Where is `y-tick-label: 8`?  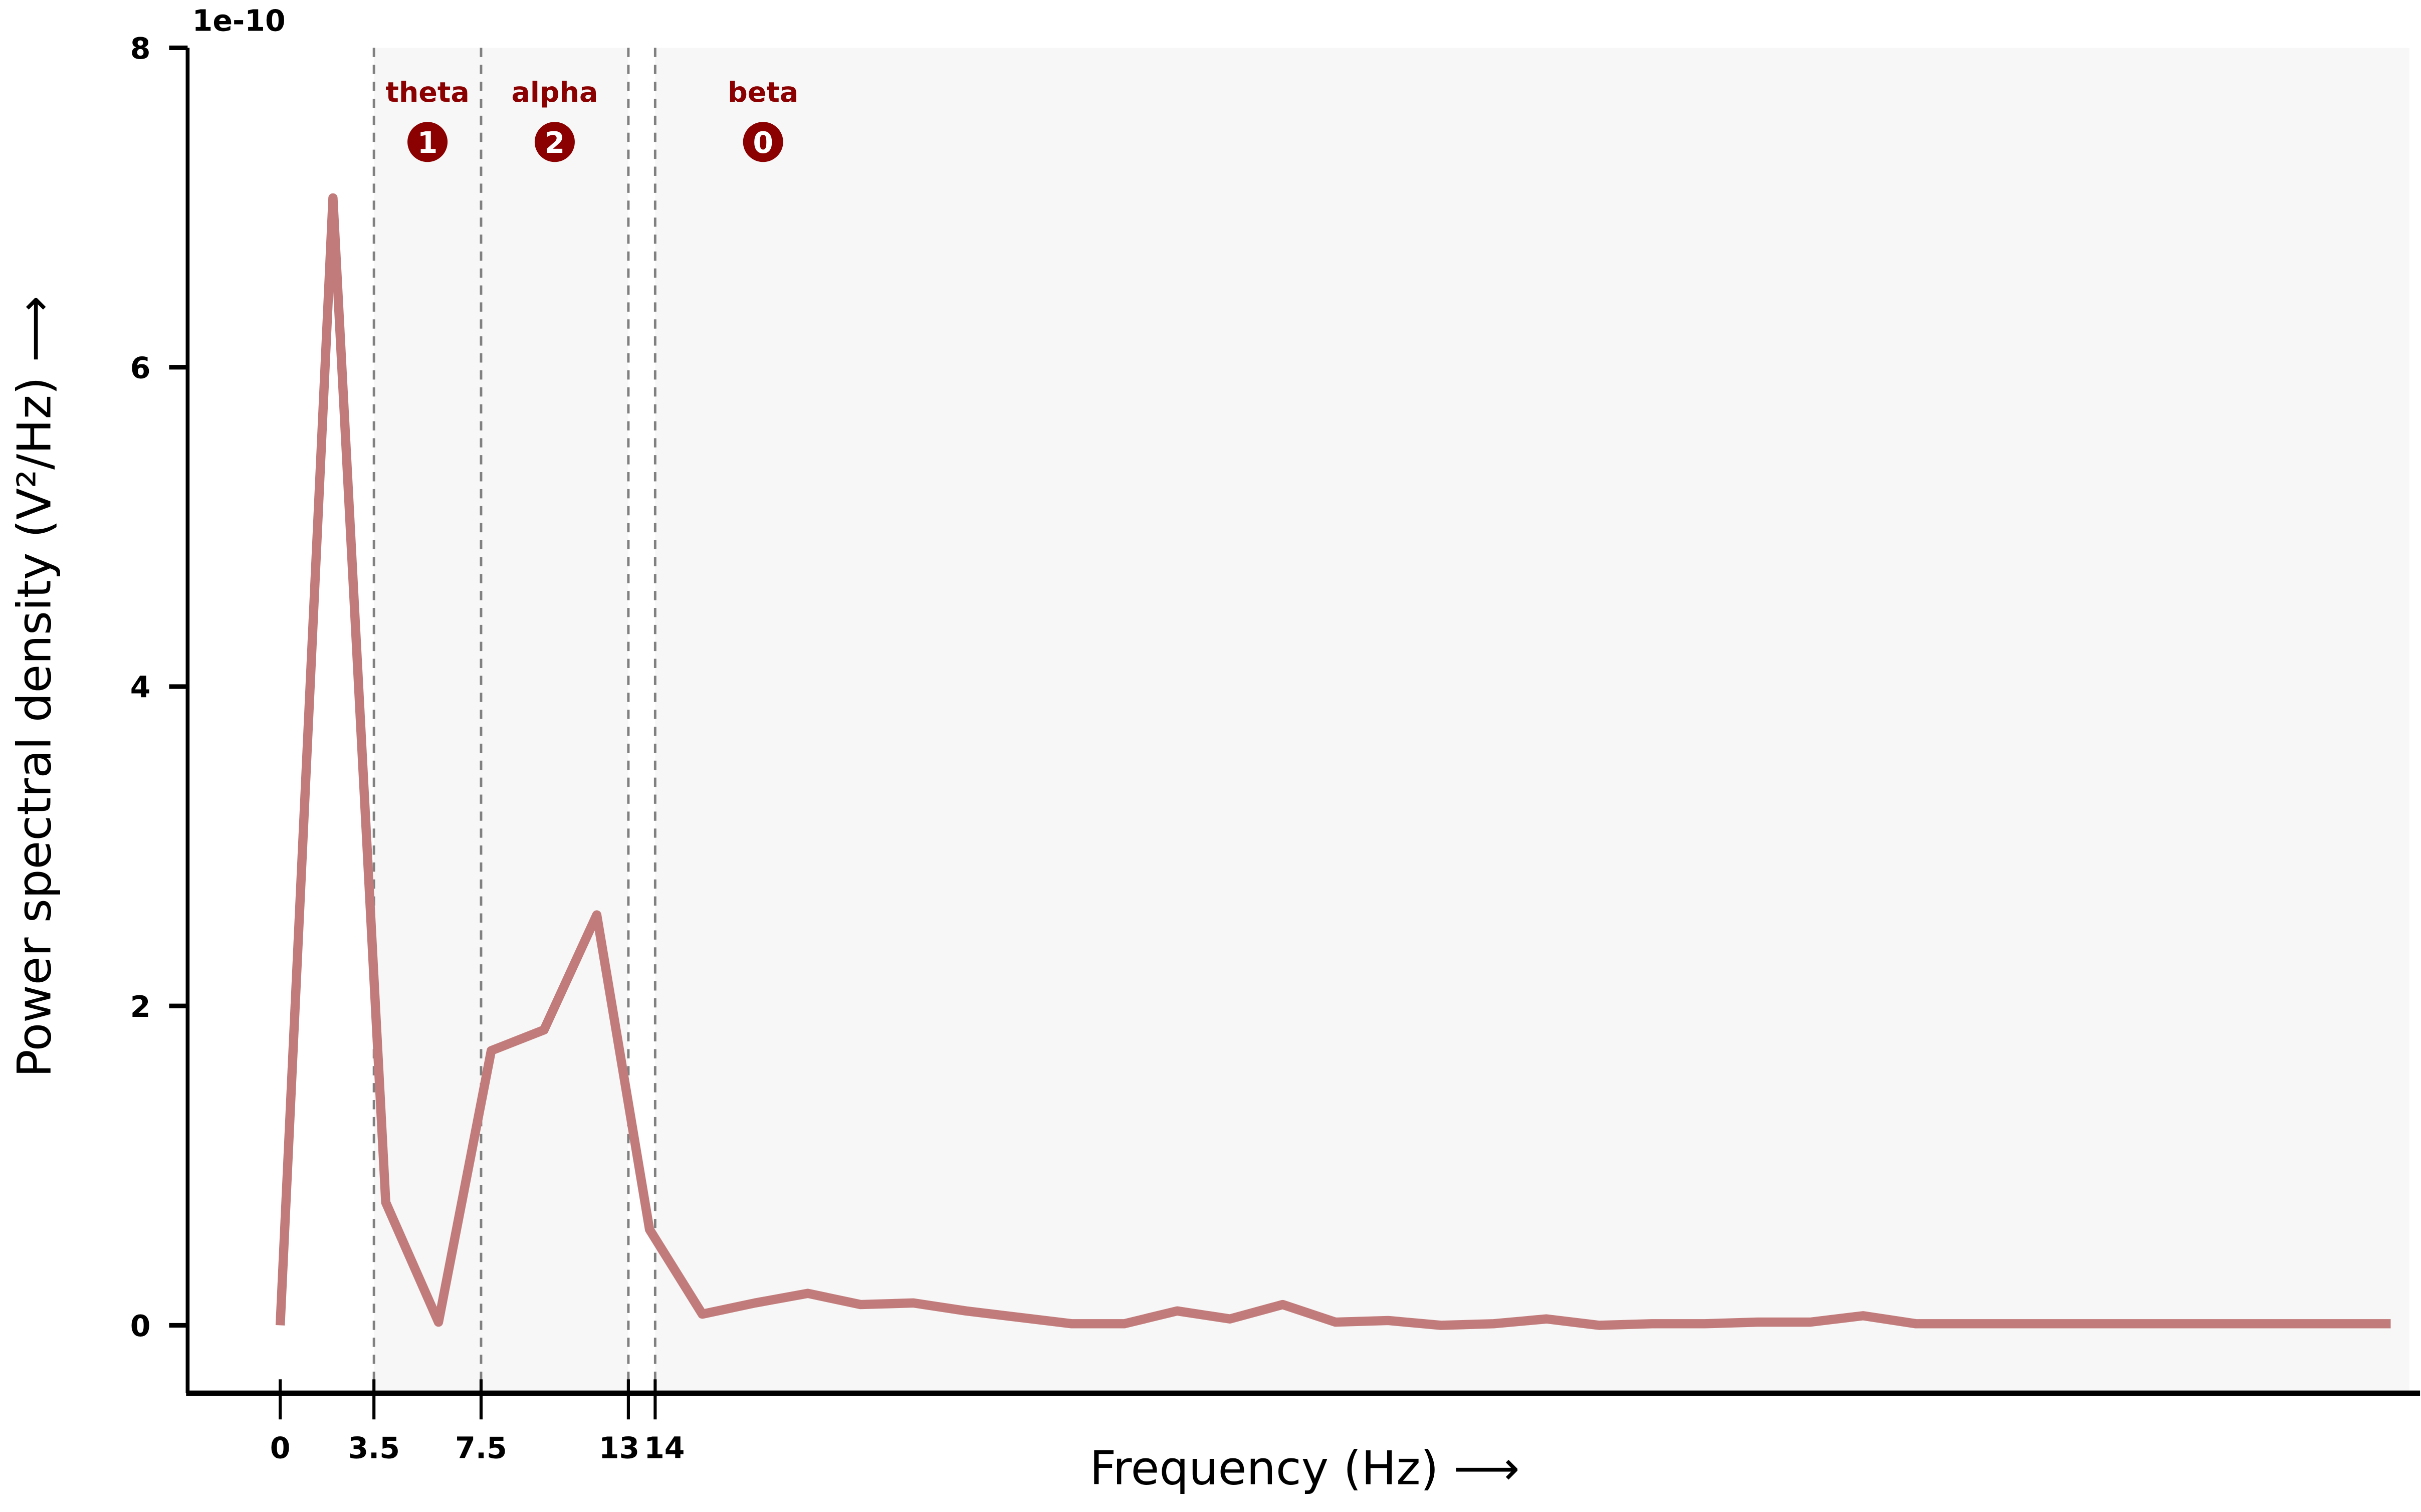
y-tick-label: 8 is located at coordinates (140, 49).